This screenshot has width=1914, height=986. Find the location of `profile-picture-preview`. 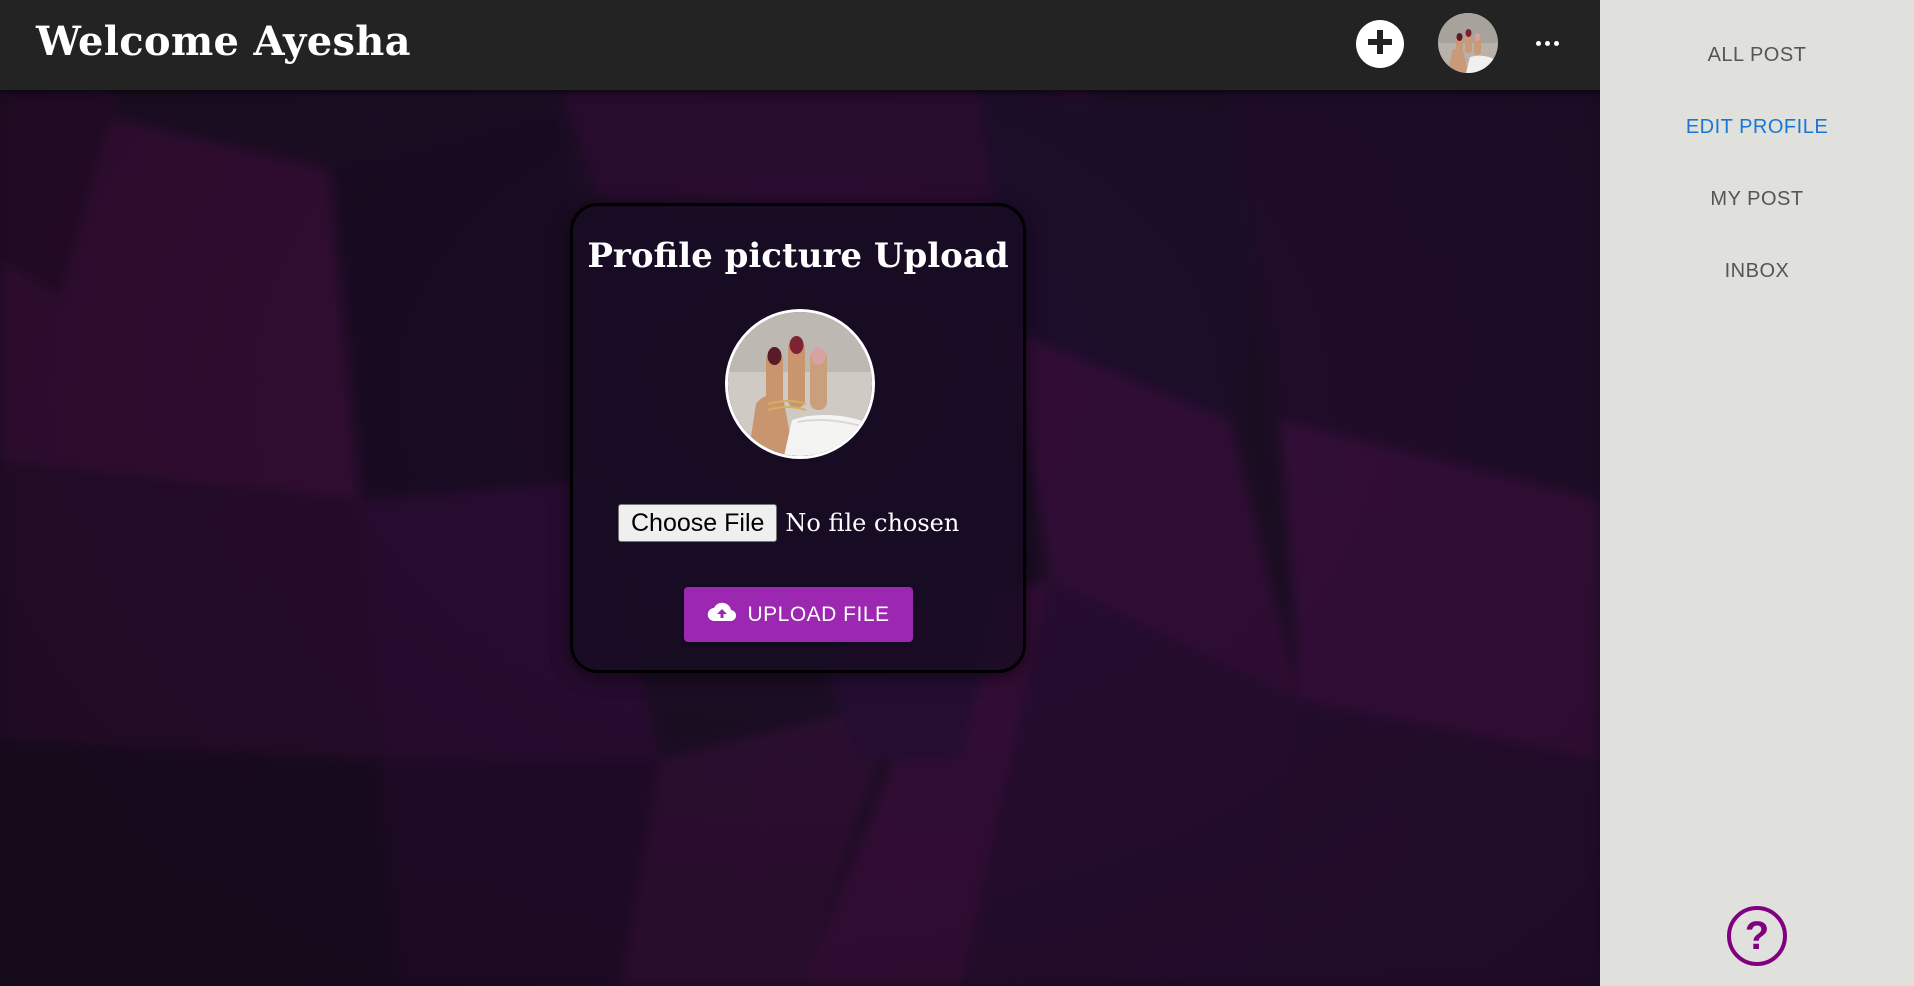

profile-picture-preview is located at coordinates (800, 384).